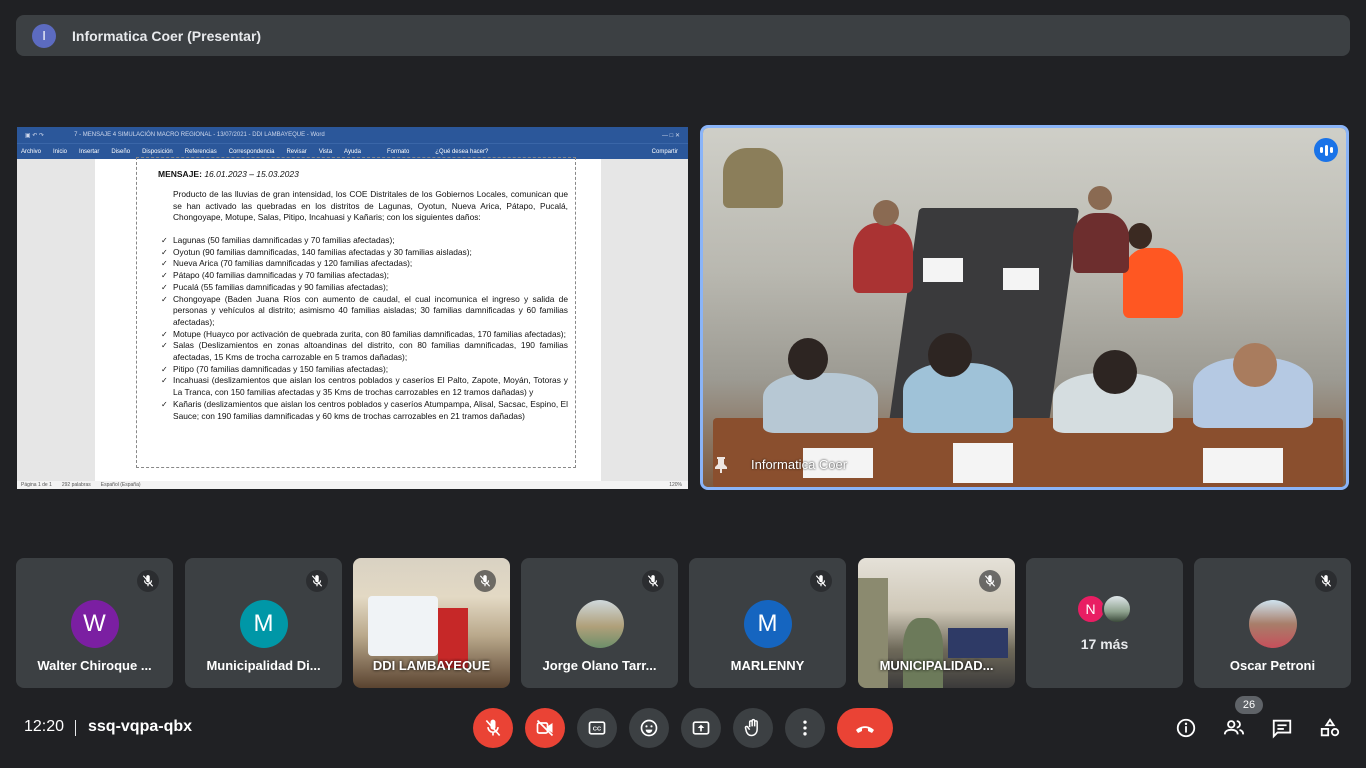 The width and height of the screenshot is (1366, 768). What do you see at coordinates (120, 485) in the screenshot?
I see `status-language: Español (España)` at bounding box center [120, 485].